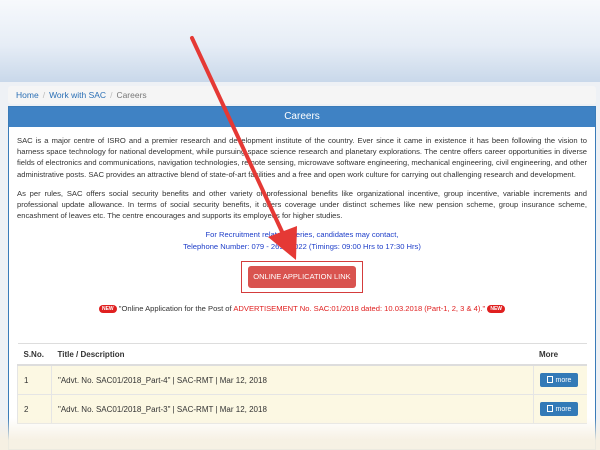 The image size is (600, 450). I want to click on row-sno: 1, so click(34, 380).